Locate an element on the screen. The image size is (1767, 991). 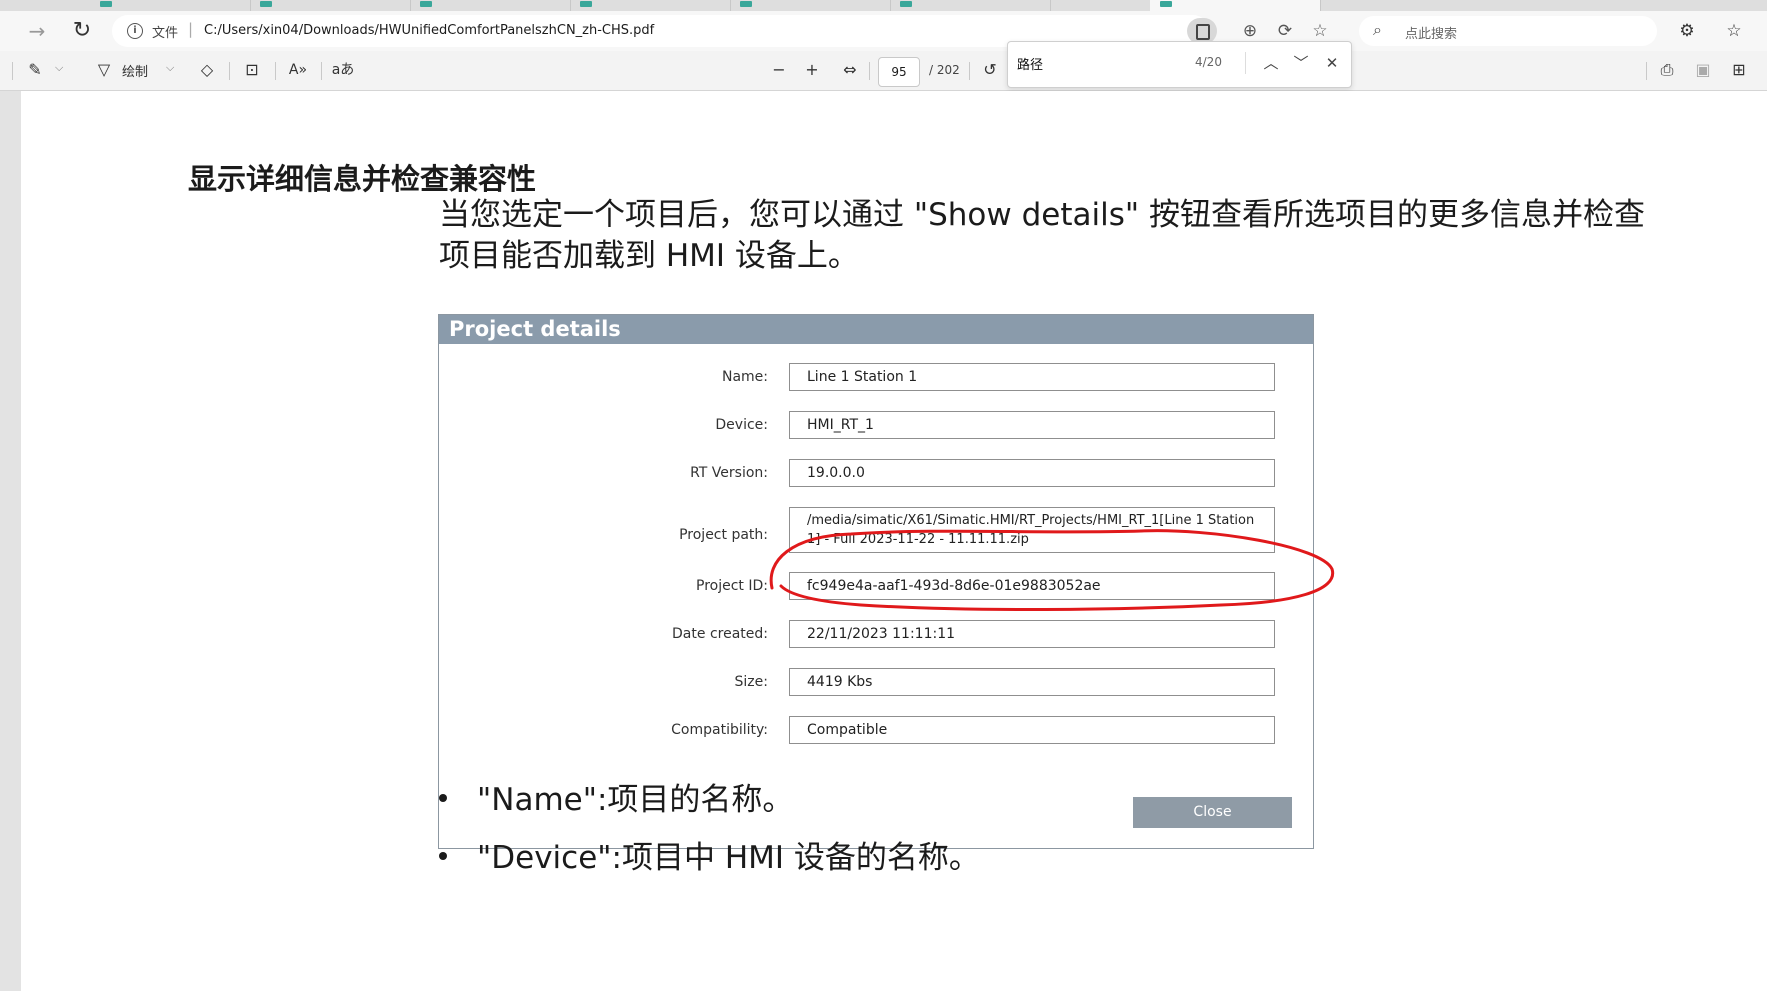
forward-arrow-icon: → is located at coordinates (37, 31).